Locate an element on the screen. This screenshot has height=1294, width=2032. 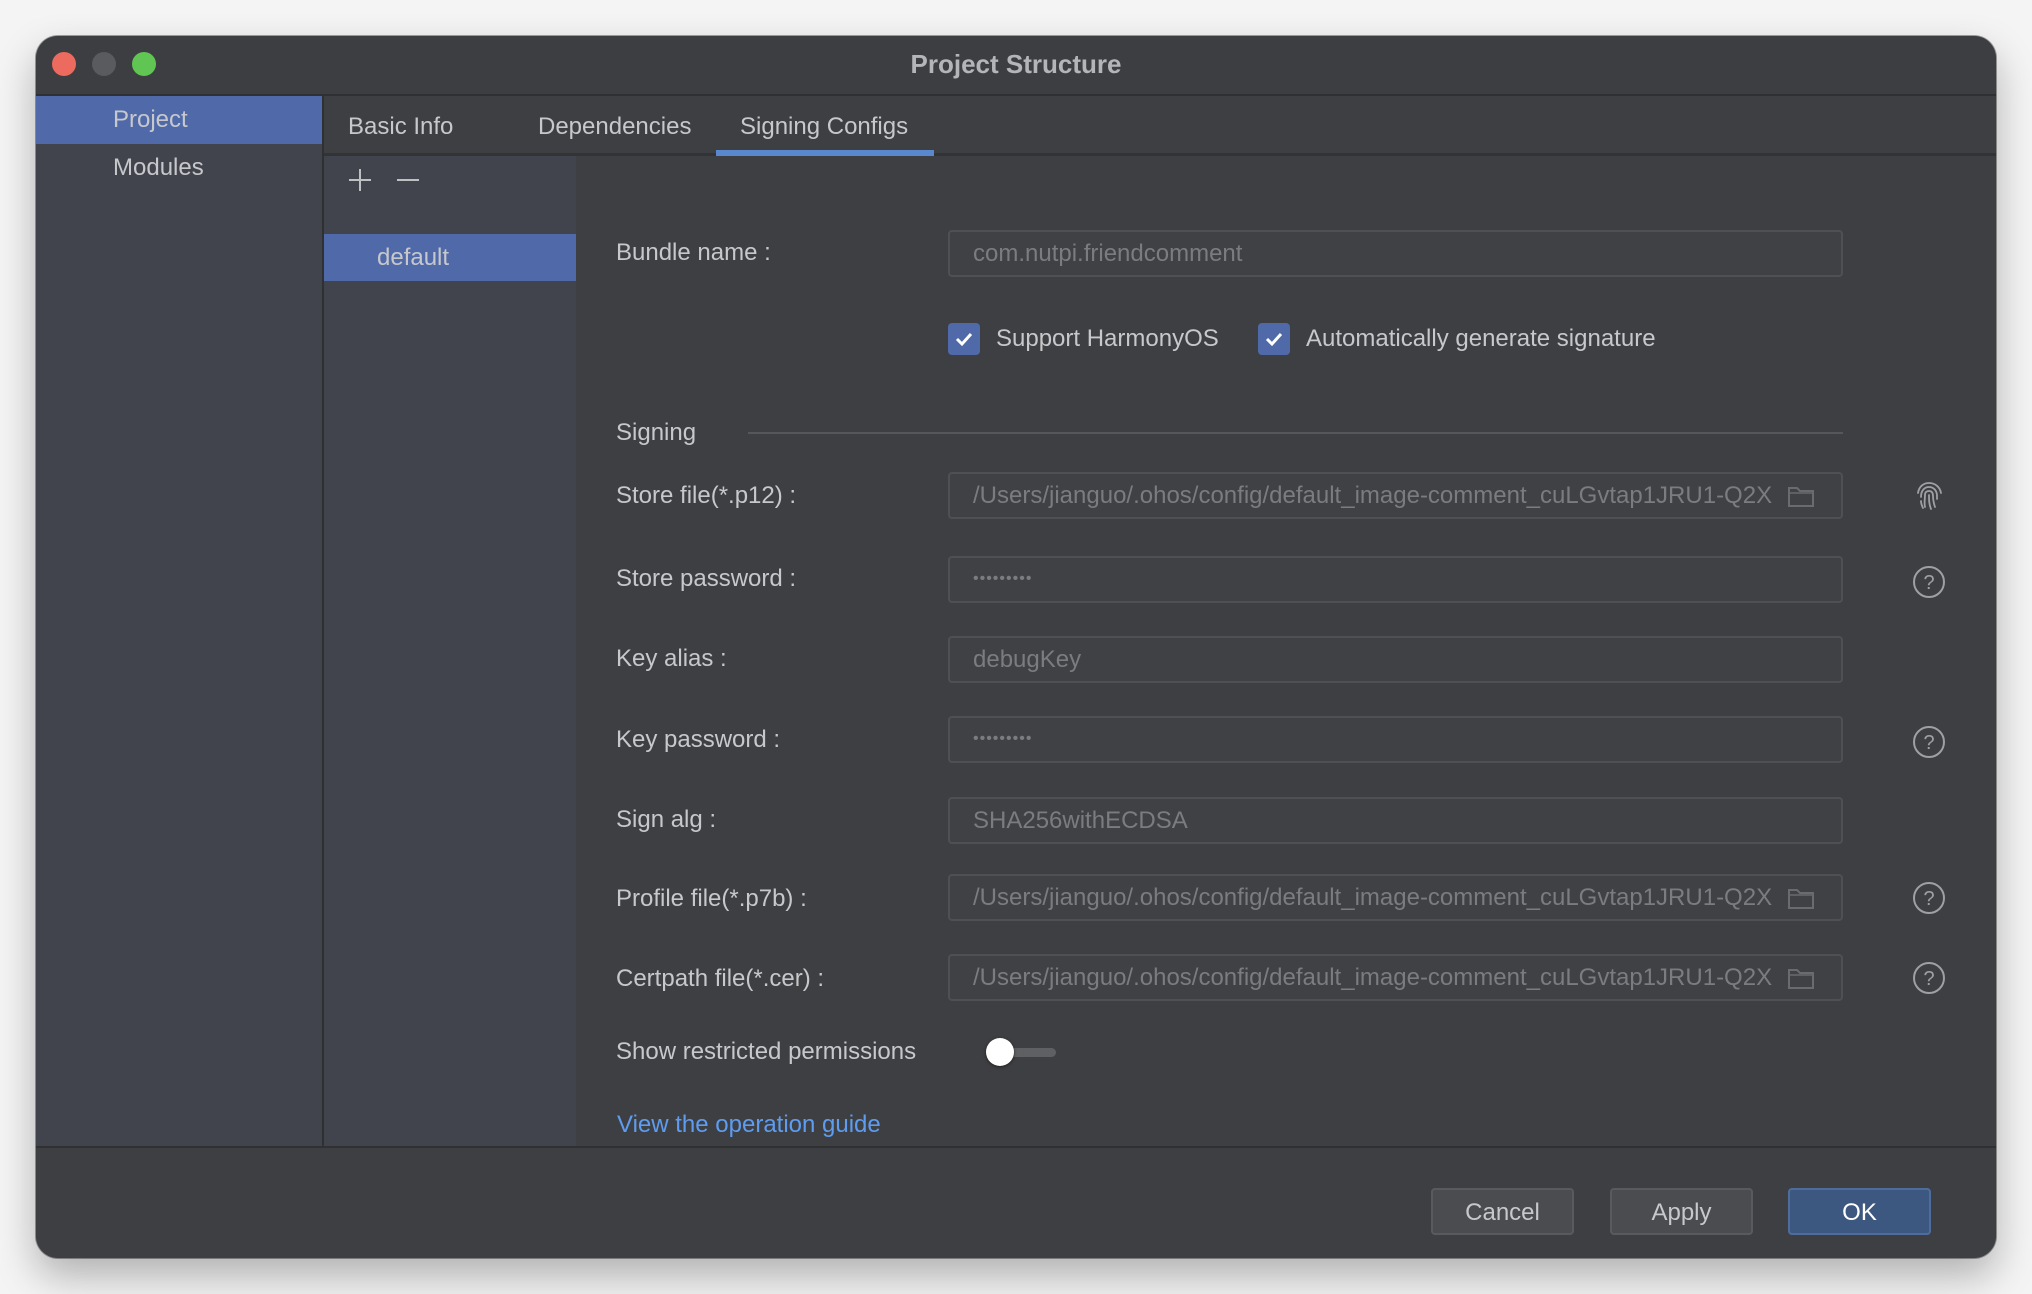
support-harmonyos-checkbox-row: Support HarmonyOS is located at coordinates (1083, 339).